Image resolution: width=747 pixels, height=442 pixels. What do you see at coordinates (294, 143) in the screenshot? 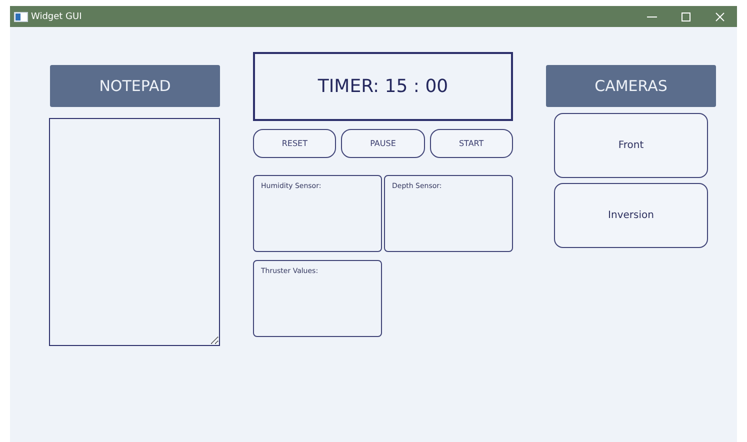
I see `timer-button: RESET` at bounding box center [294, 143].